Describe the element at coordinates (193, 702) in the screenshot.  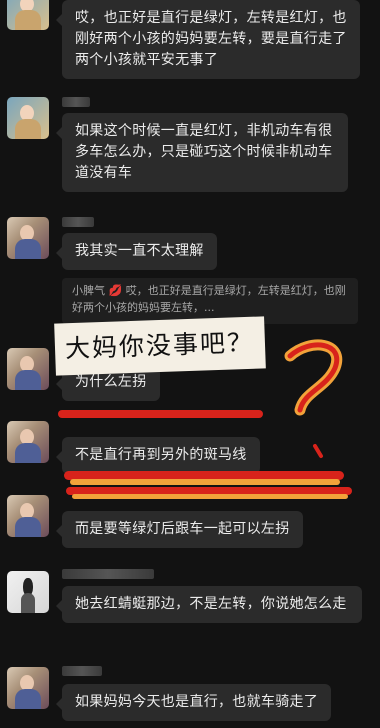
I see `message-bubble: 如果妈妈今天也是直行，也就车骑走了` at that location.